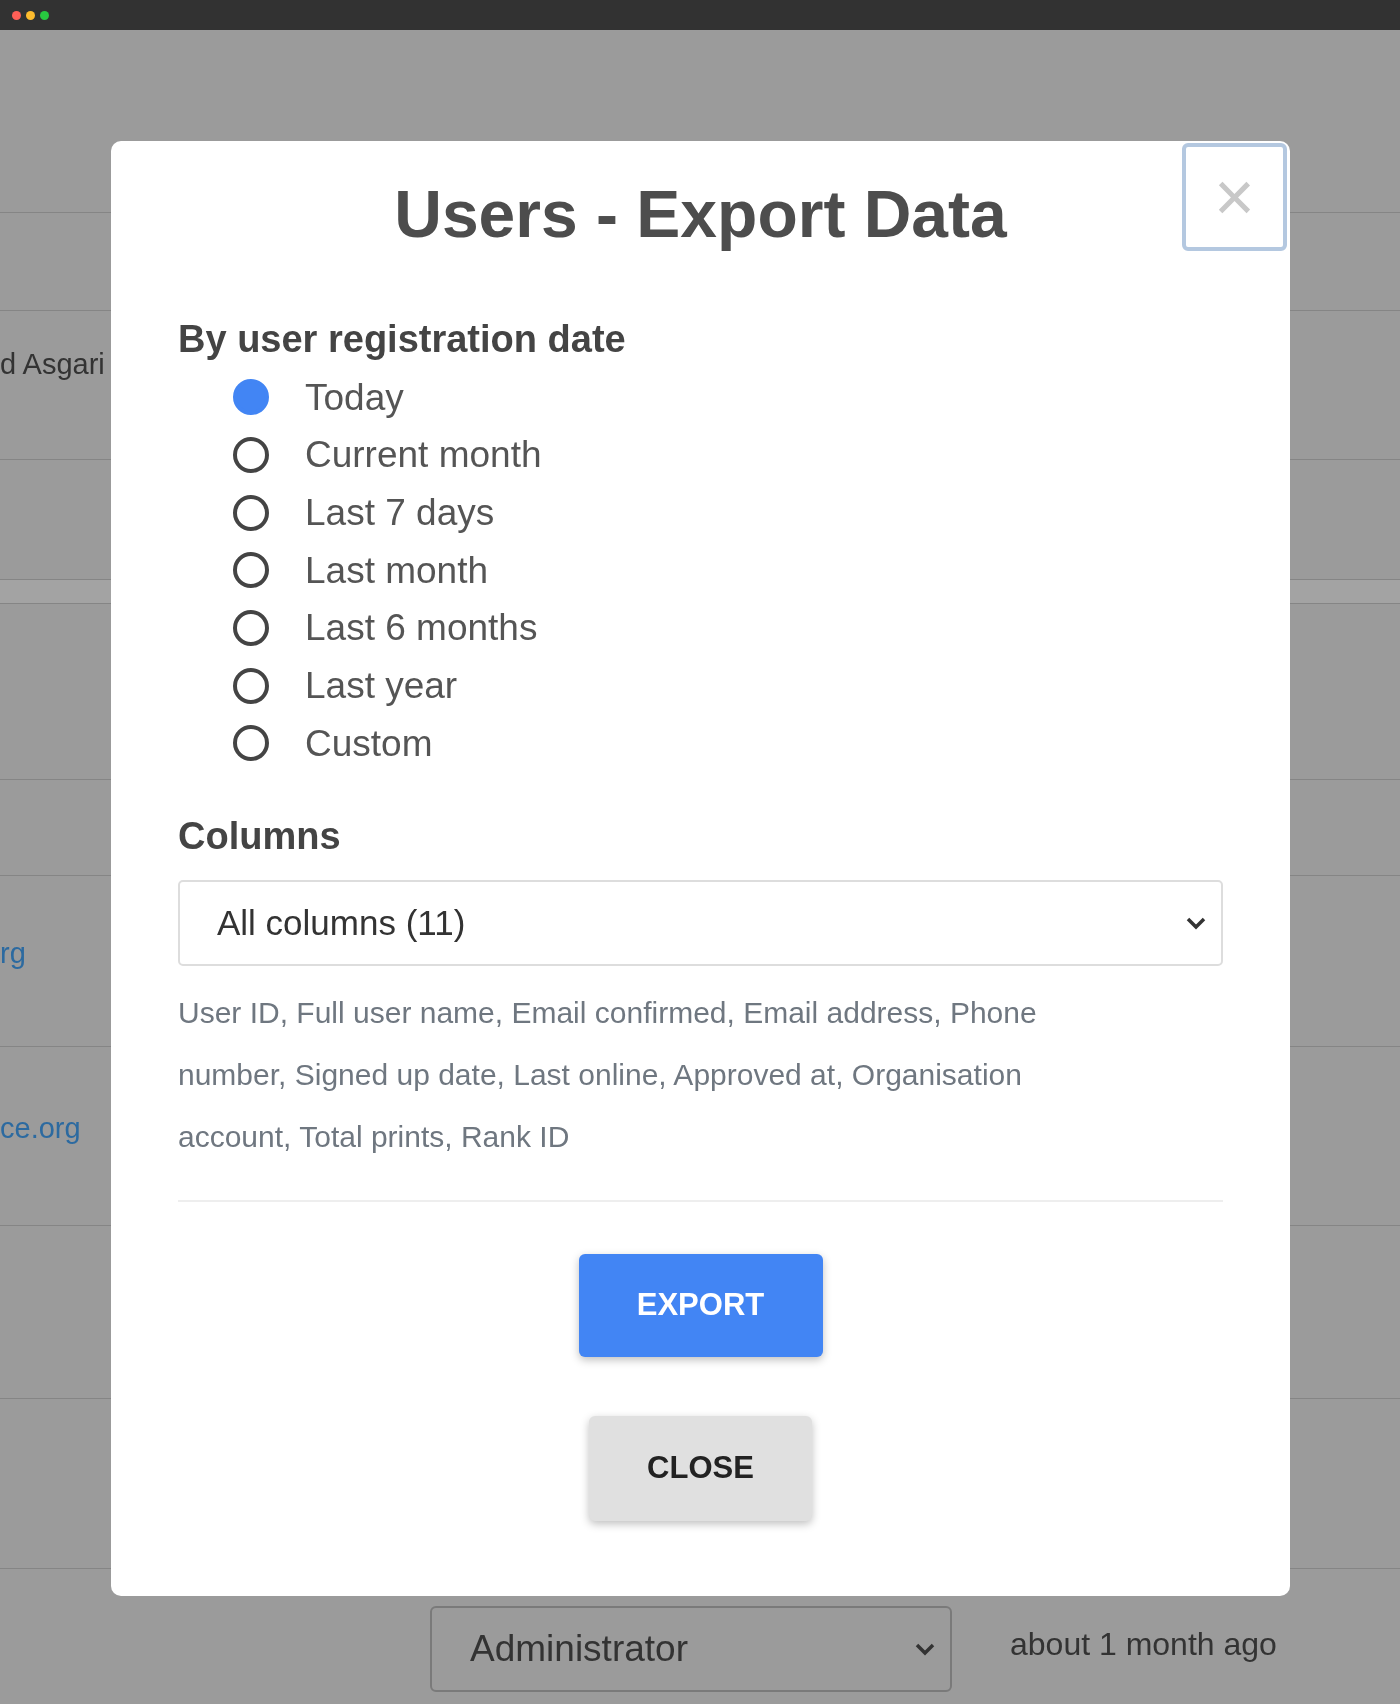 This screenshot has height=1704, width=1400. Describe the element at coordinates (700, 1305) in the screenshot. I see `export-button: EXPORT` at that location.